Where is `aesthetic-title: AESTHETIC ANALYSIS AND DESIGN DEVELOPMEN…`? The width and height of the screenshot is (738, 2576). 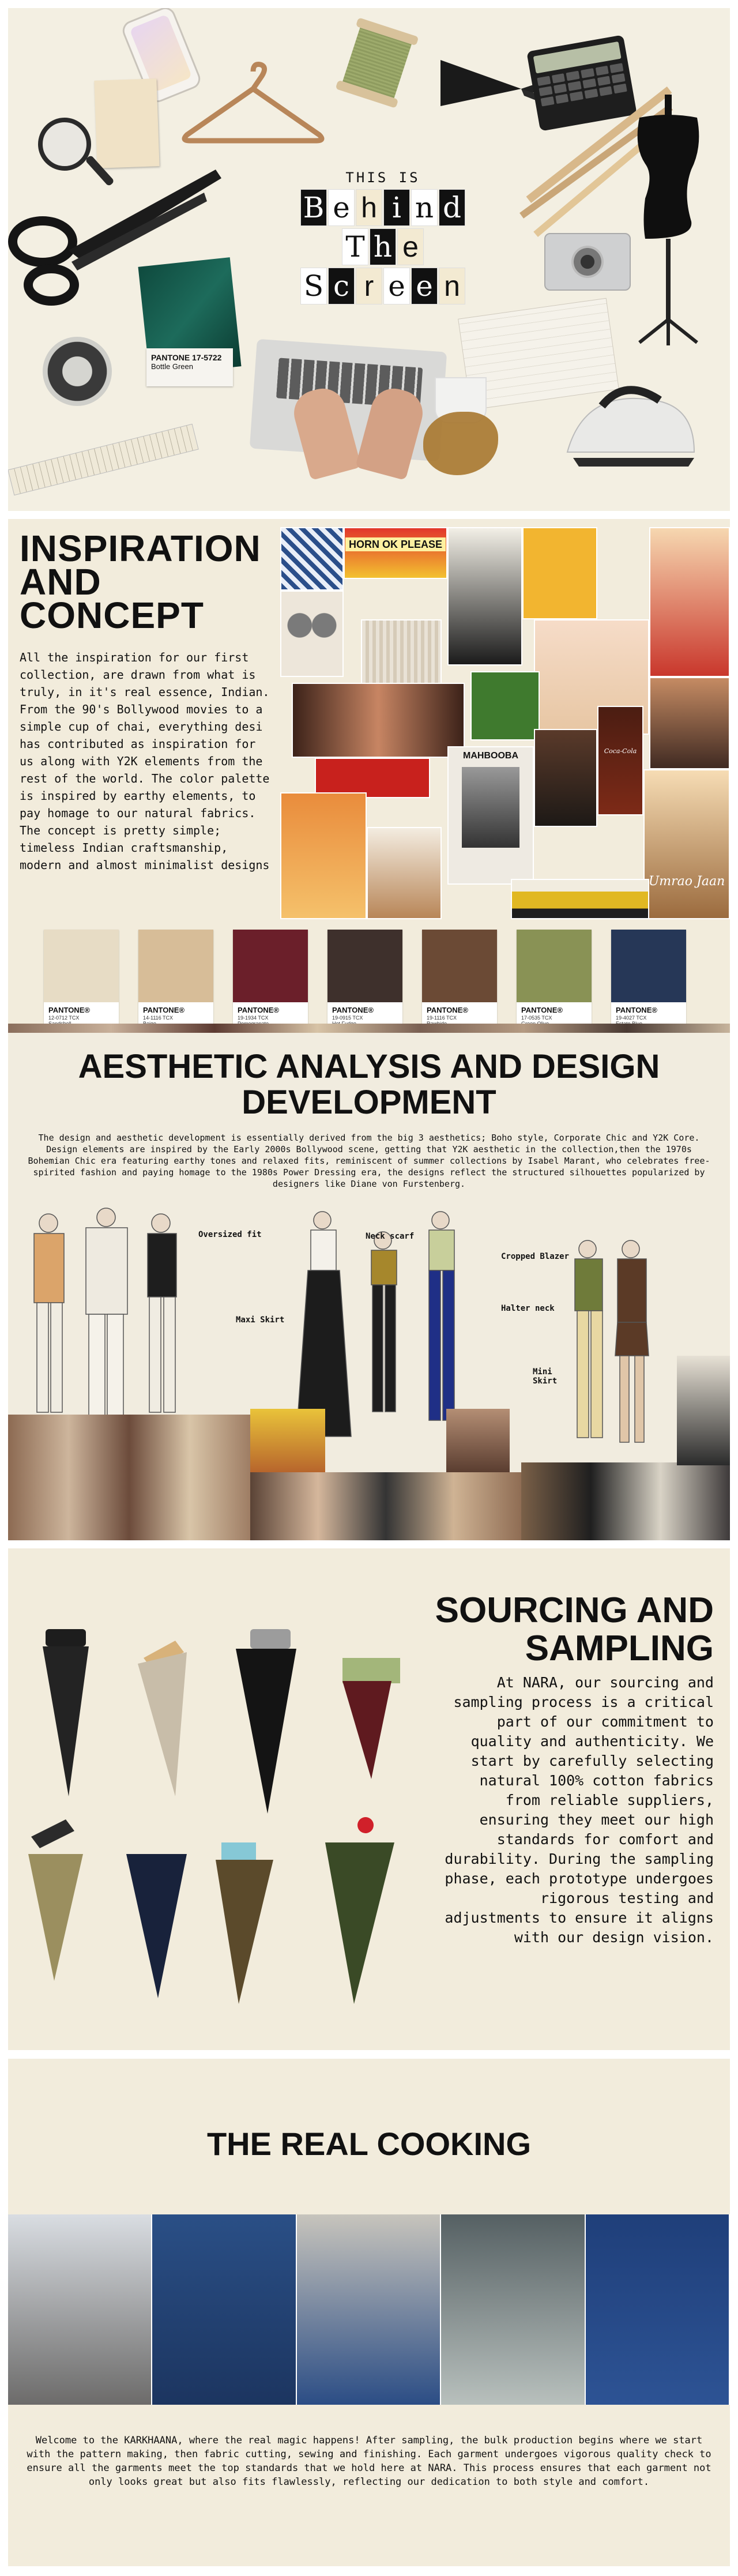 aesthetic-title: AESTHETIC ANALYSIS AND DESIGN DEVELOPMEN… is located at coordinates (369, 1084).